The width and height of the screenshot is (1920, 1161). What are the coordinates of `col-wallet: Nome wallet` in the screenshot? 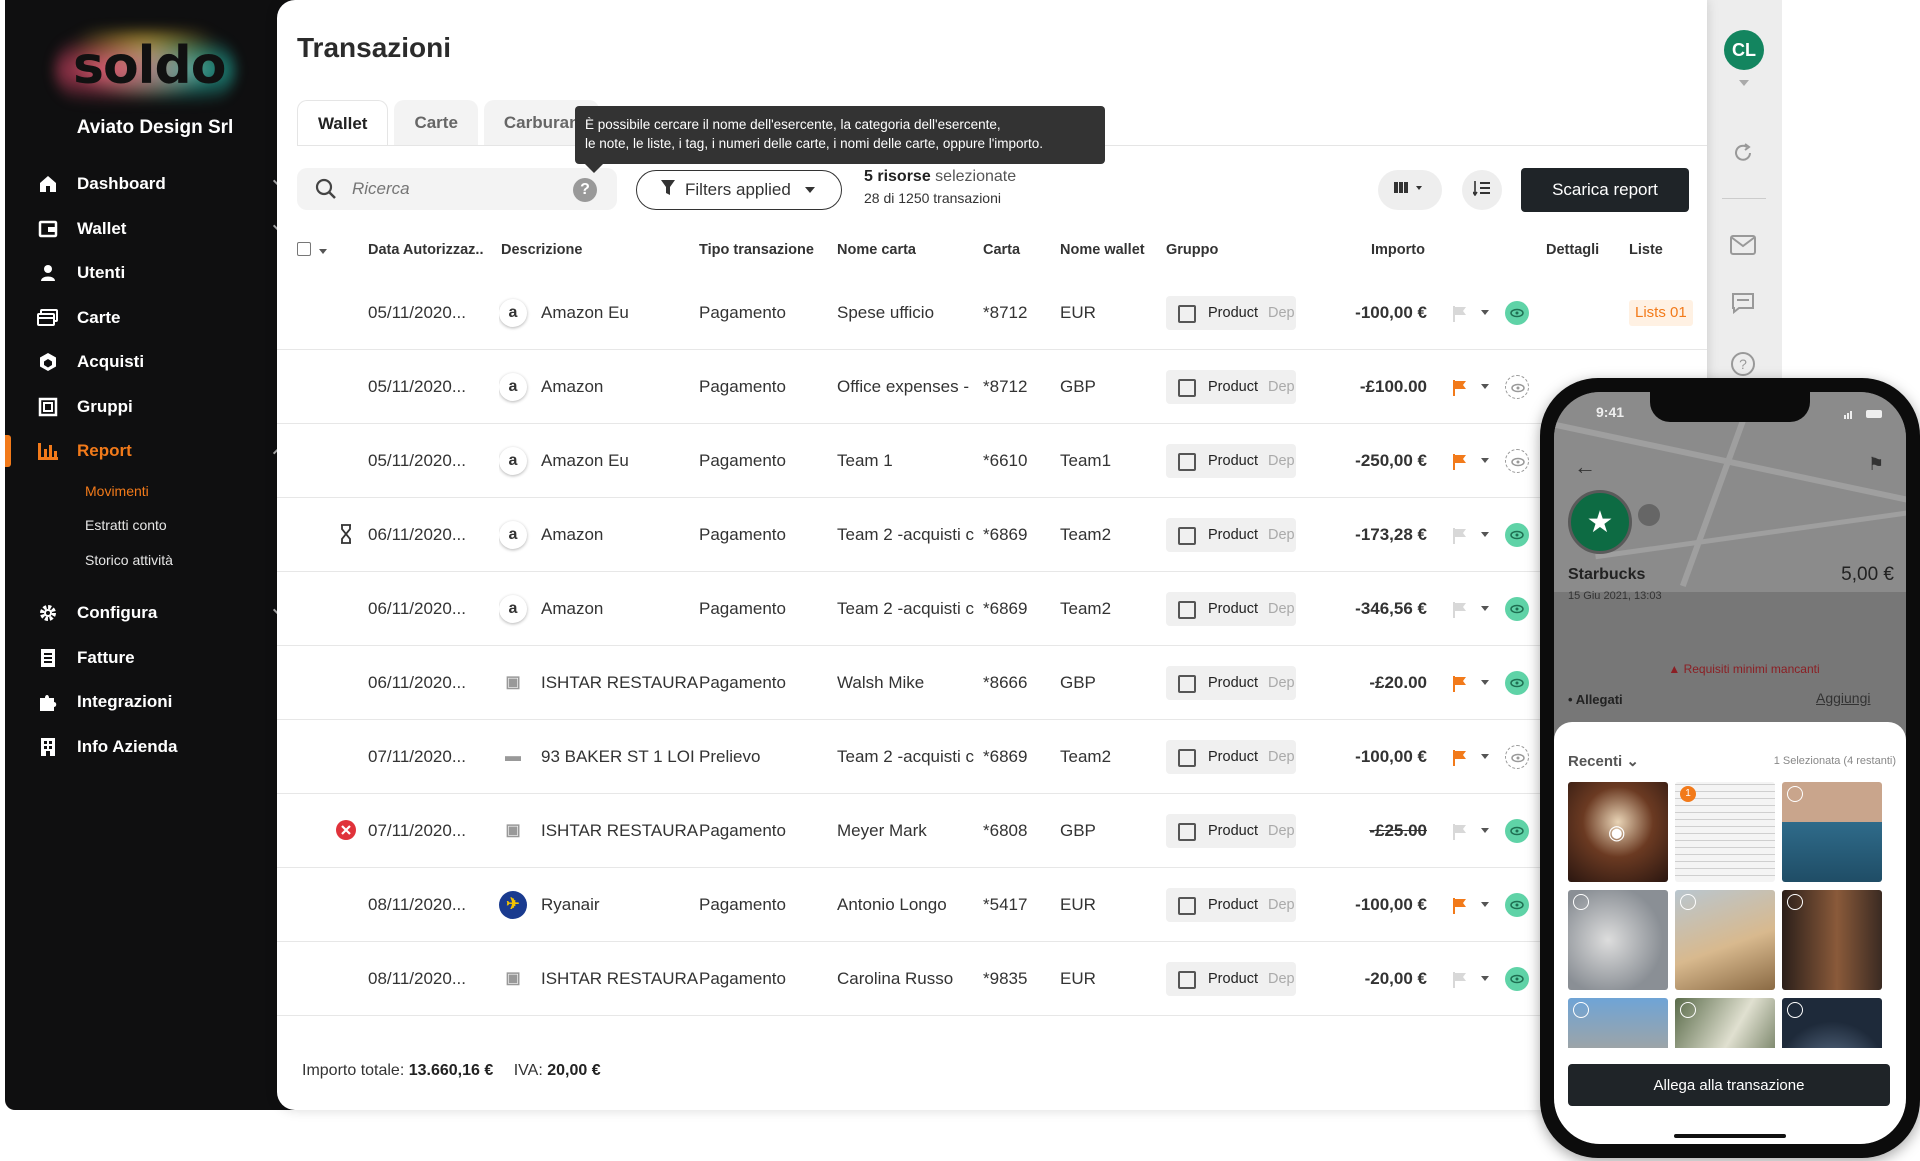 It's located at (1102, 250).